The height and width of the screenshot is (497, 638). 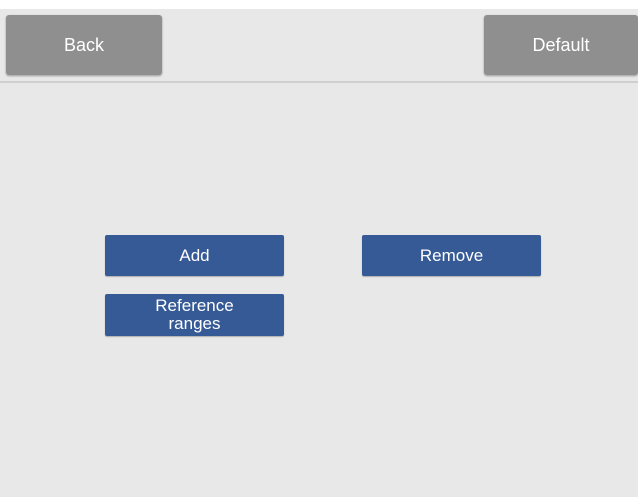 I want to click on back-button: Back, so click(x=84, y=45).